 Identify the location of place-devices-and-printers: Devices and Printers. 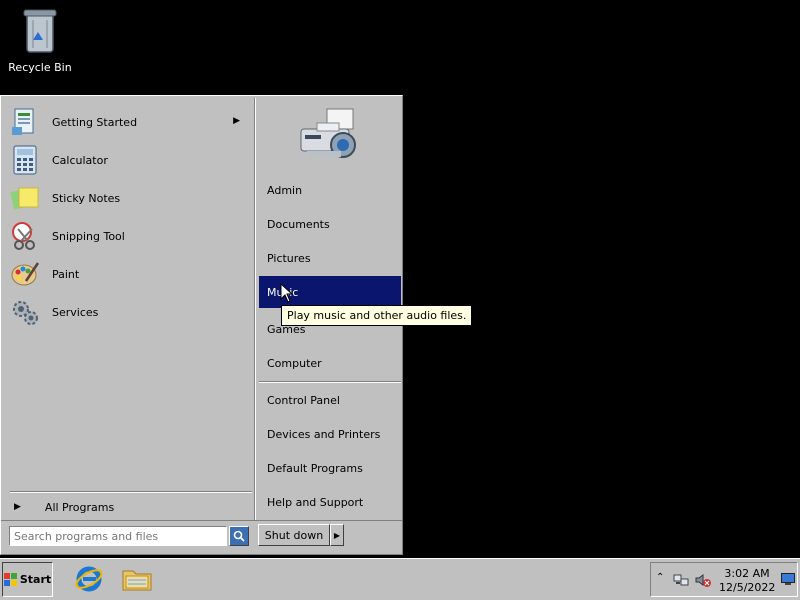
(330, 434).